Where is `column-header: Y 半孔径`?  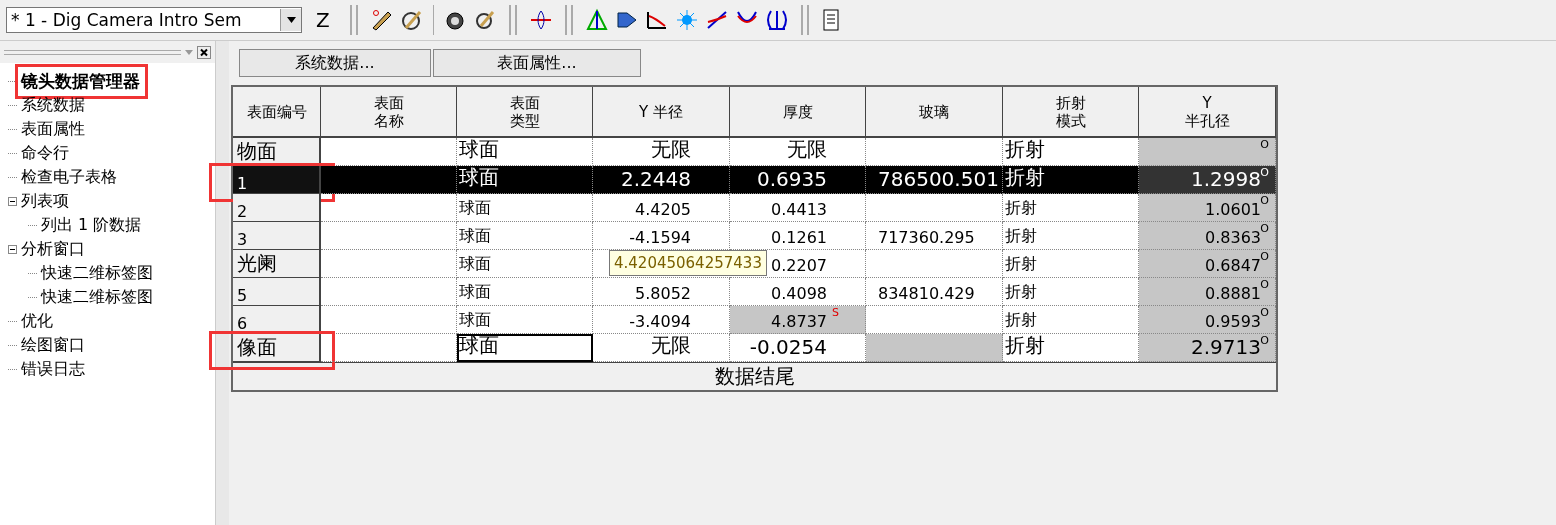 column-header: Y 半孔径 is located at coordinates (1207, 112).